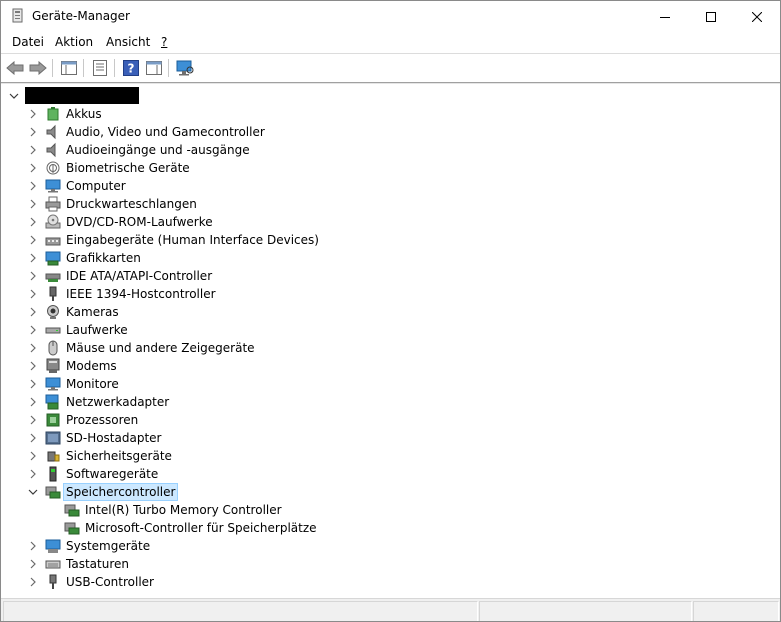 Image resolution: width=781 pixels, height=622 pixels. What do you see at coordinates (390, 294) in the screenshot?
I see `tree-category-row: IEEE 1394-Hostcontroller` at bounding box center [390, 294].